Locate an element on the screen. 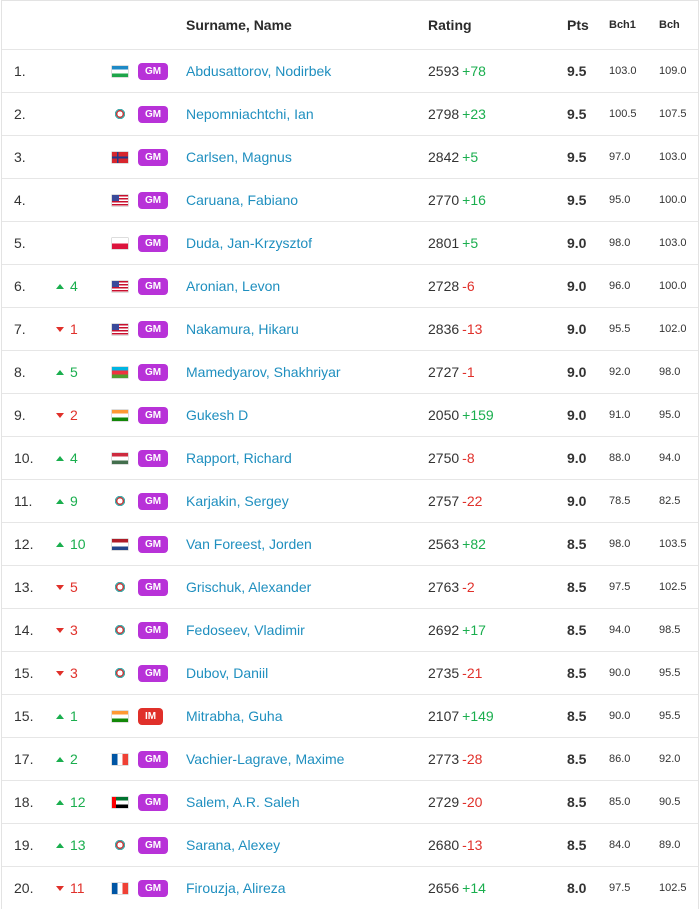 This screenshot has height=909, width=700. header-pts: Pts is located at coordinates (582, 25).